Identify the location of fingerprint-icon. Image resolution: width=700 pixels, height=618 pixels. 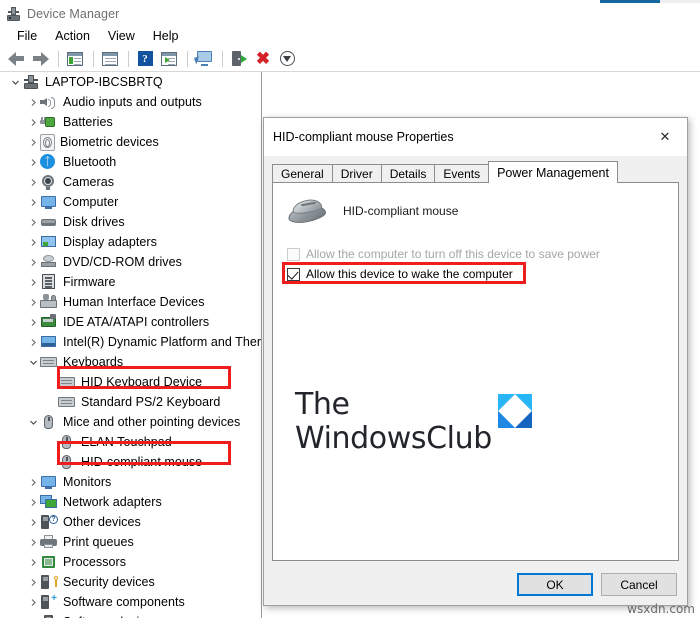
(47, 142).